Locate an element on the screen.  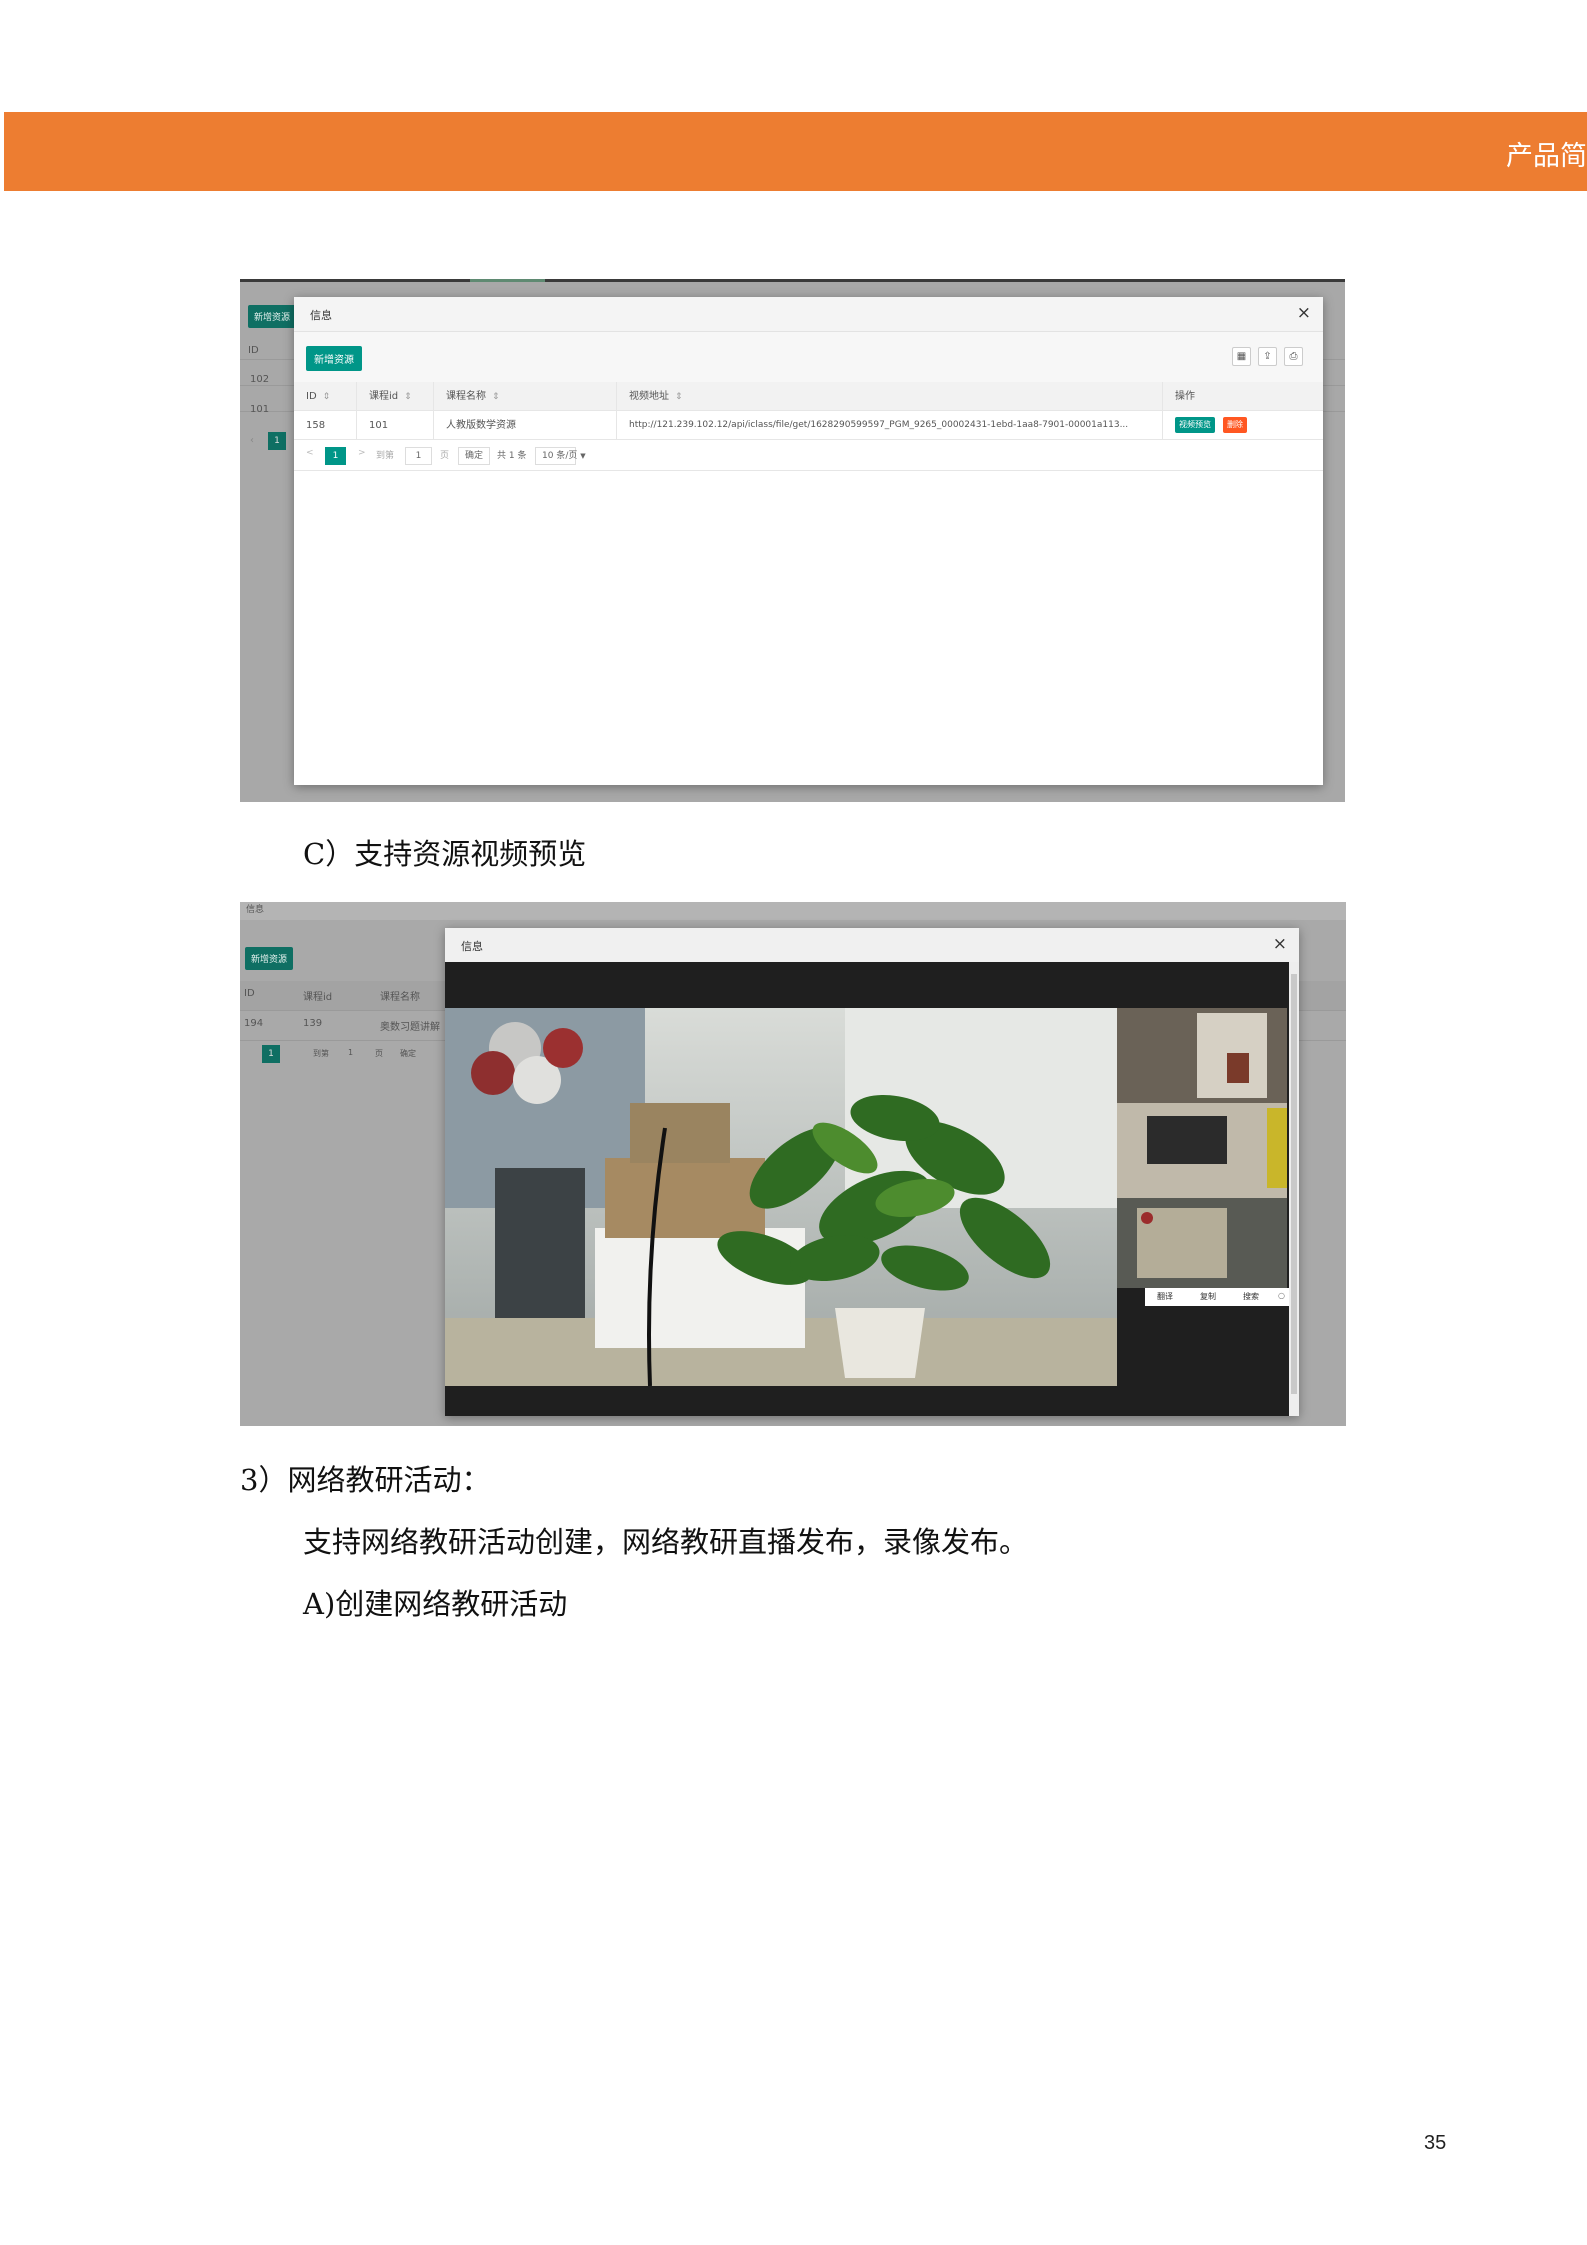
goto-confirm-button: 确定 is located at coordinates (474, 456).